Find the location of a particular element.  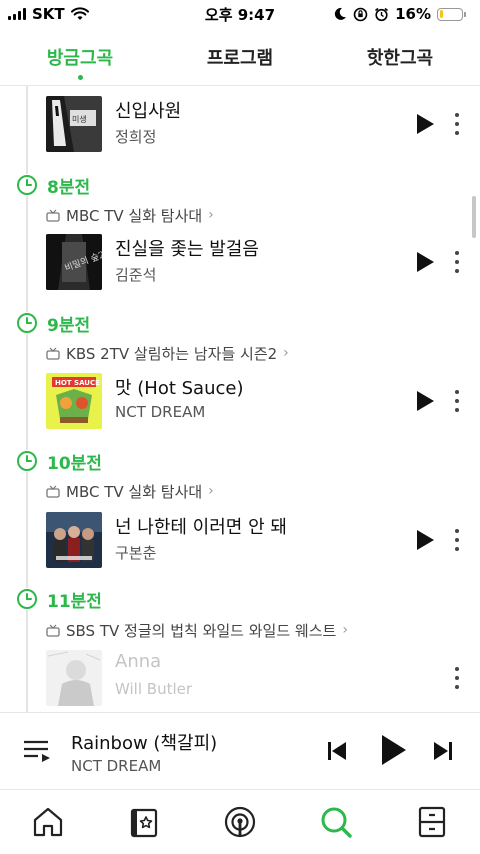

carrier-label: SKT is located at coordinates (48, 14).